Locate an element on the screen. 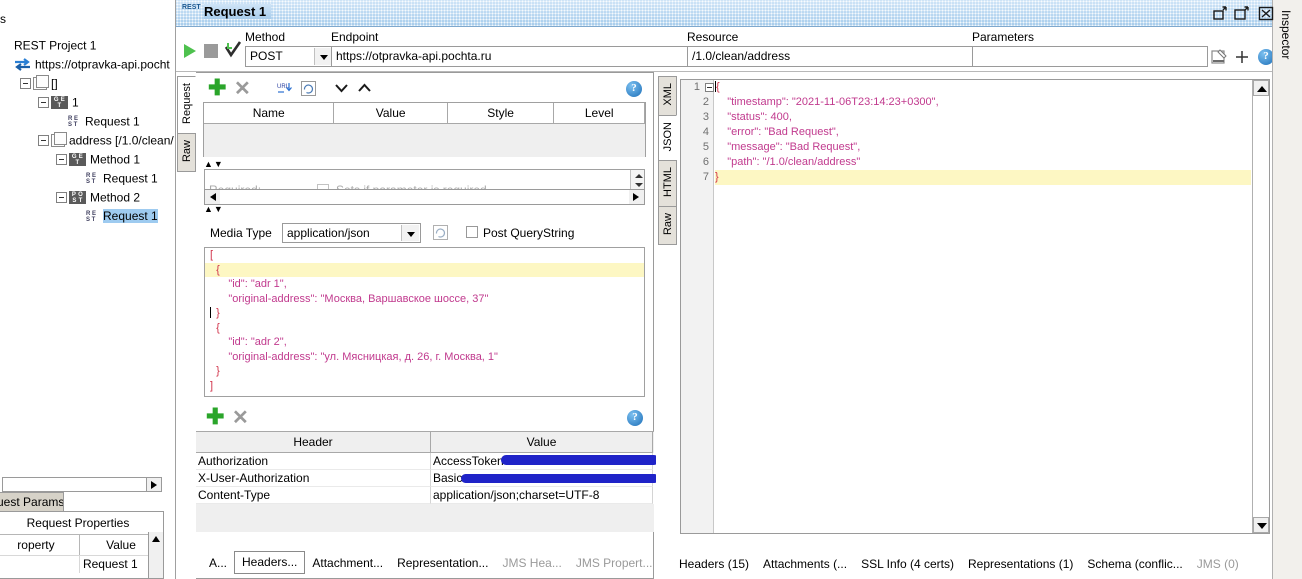  response-line: "path": "/1.0/clean/address" is located at coordinates (787, 162).